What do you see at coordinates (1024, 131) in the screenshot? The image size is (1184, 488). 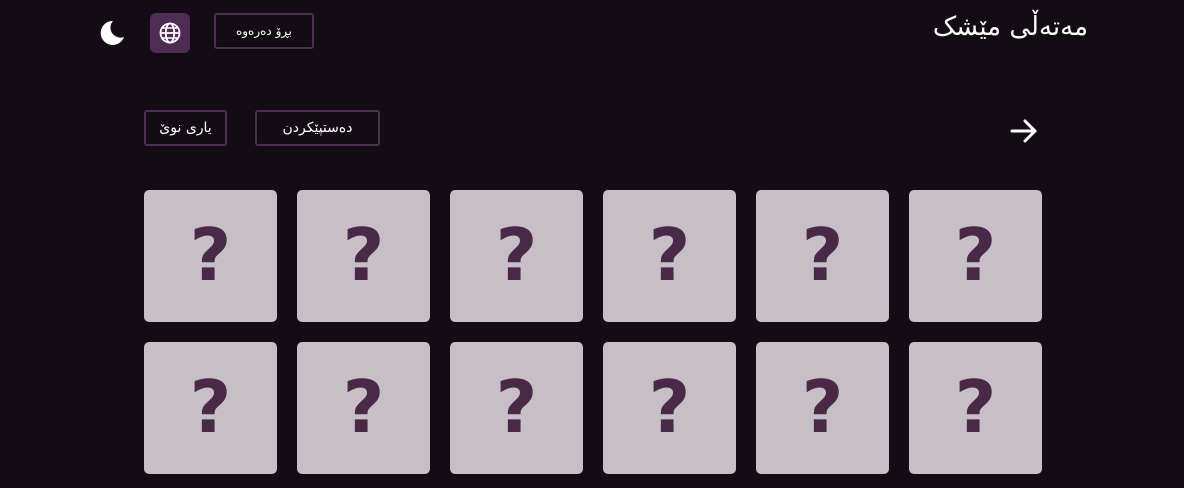 I see `arrow-right-icon` at bounding box center [1024, 131].